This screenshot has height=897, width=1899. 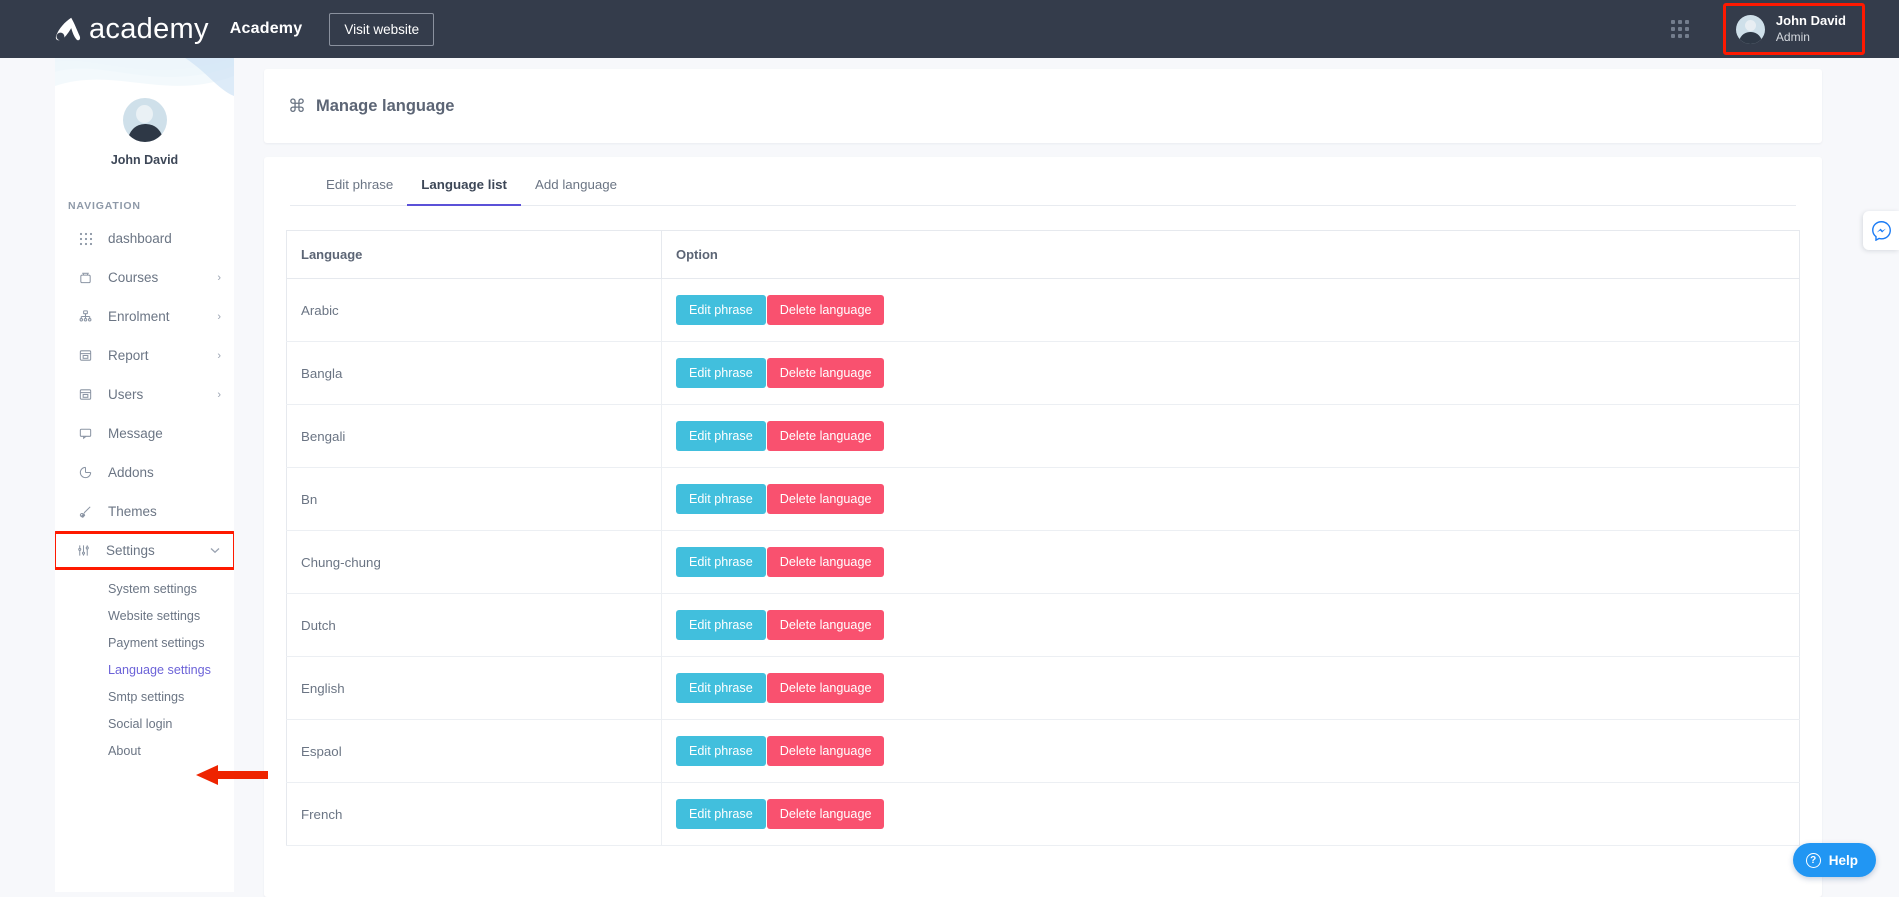 What do you see at coordinates (474, 499) in the screenshot?
I see `cell-language: Bn` at bounding box center [474, 499].